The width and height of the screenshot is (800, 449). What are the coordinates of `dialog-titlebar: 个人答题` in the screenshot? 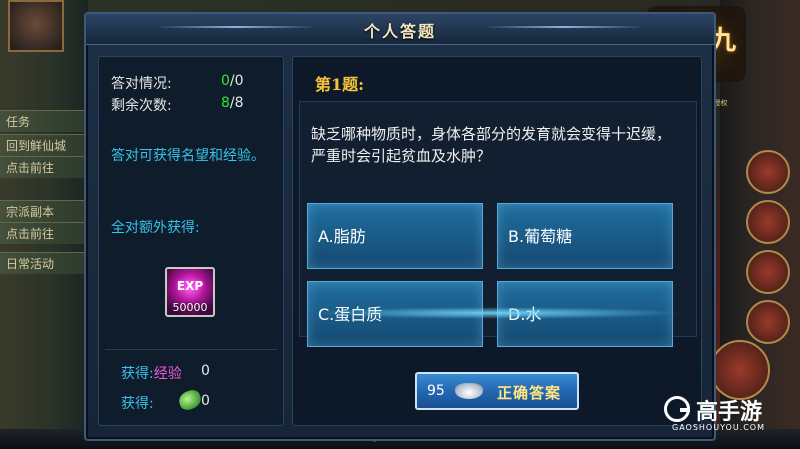 It's located at (400, 29).